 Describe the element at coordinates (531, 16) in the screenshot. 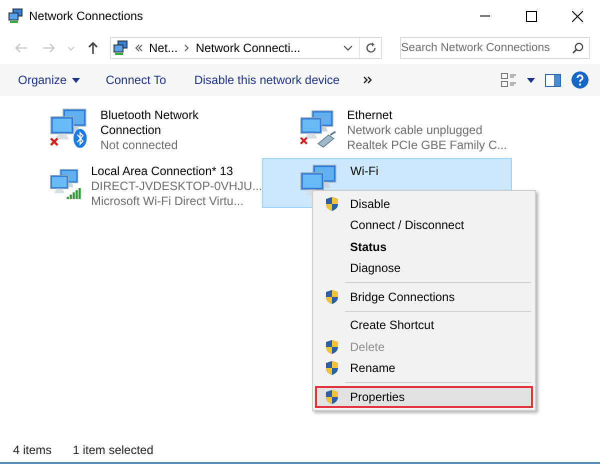

I see `maximize-icon` at that location.